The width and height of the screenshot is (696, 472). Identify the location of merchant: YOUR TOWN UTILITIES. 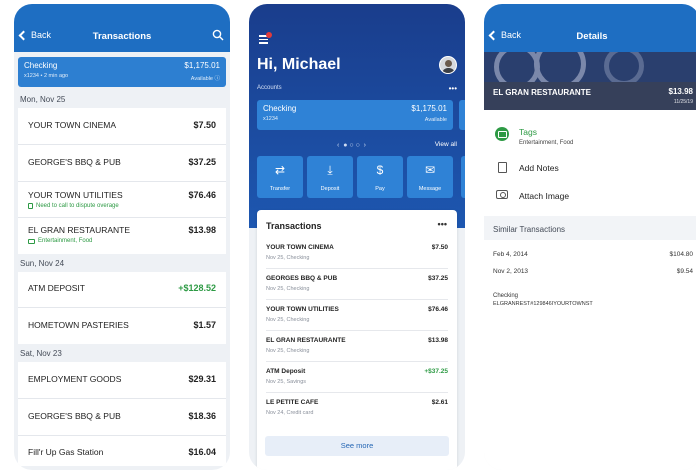
(302, 309).